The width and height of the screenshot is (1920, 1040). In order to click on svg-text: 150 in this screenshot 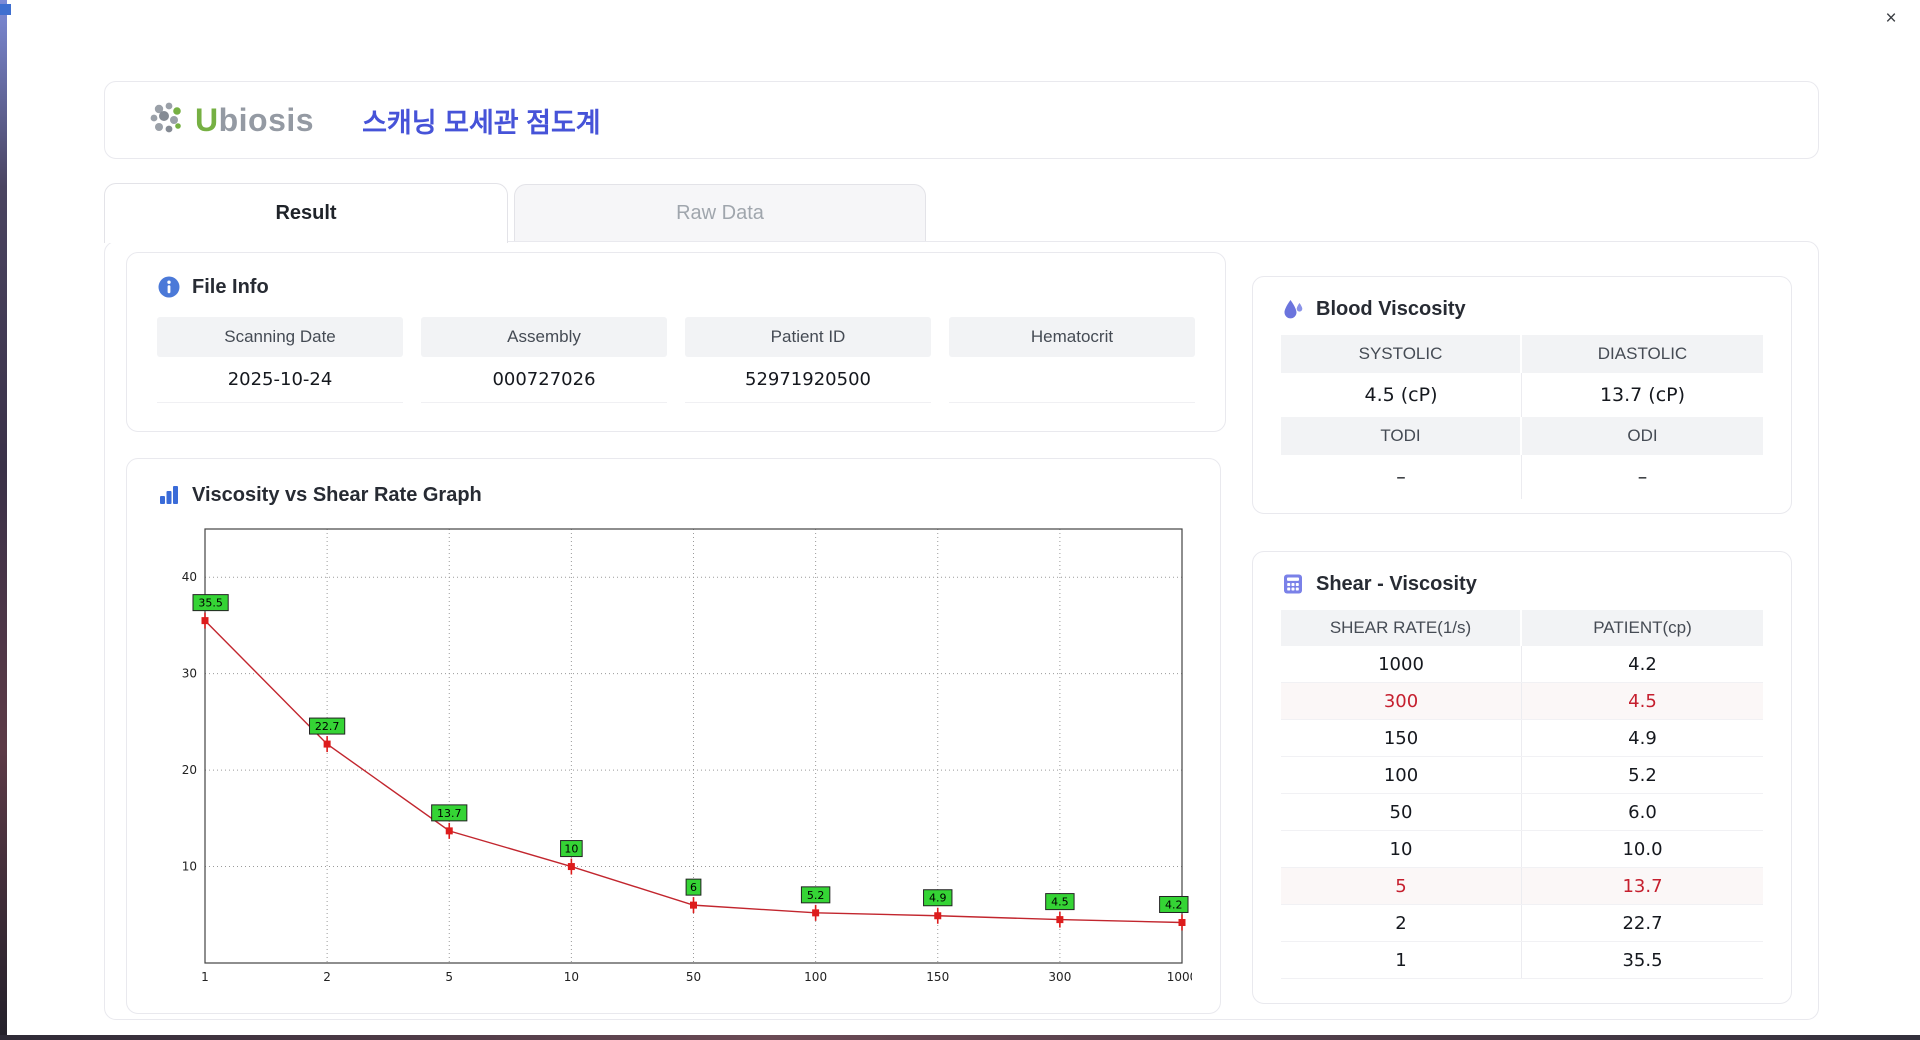, I will do `click(937, 977)`.